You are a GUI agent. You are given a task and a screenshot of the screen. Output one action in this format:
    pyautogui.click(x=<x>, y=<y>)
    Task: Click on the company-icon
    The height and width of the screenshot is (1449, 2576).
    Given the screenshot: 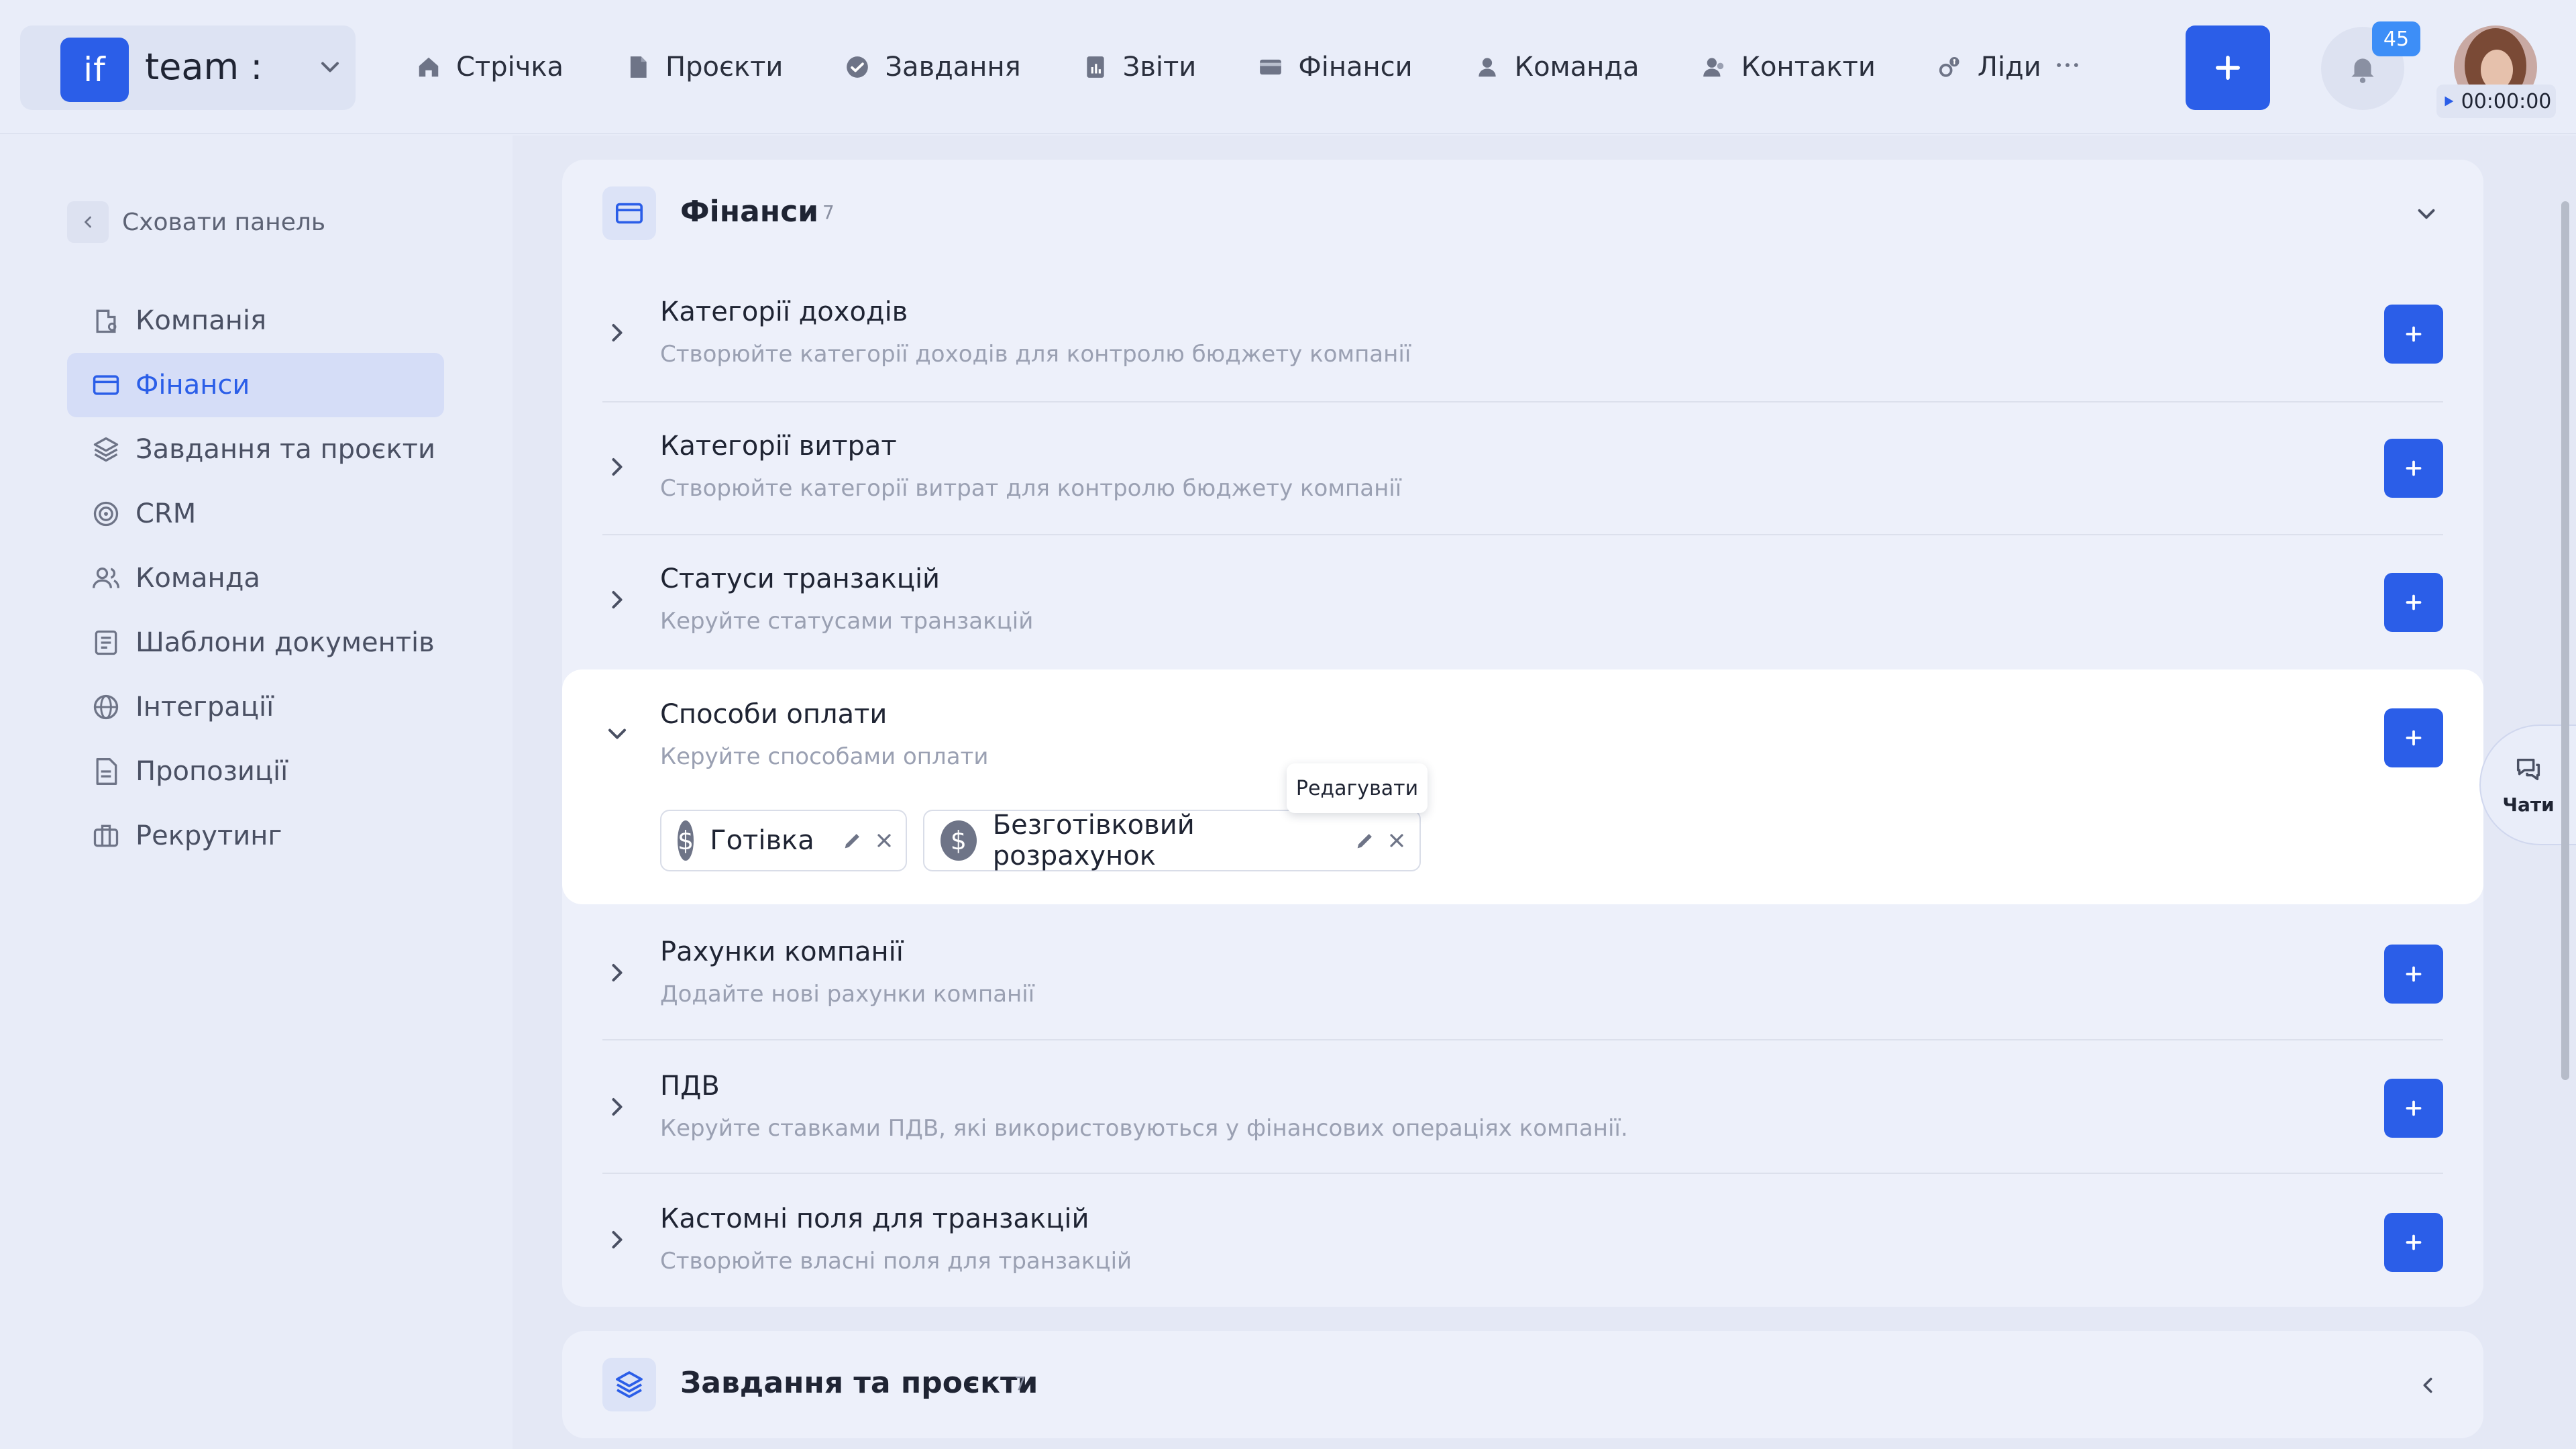 What is the action you would take?
    pyautogui.click(x=113, y=320)
    